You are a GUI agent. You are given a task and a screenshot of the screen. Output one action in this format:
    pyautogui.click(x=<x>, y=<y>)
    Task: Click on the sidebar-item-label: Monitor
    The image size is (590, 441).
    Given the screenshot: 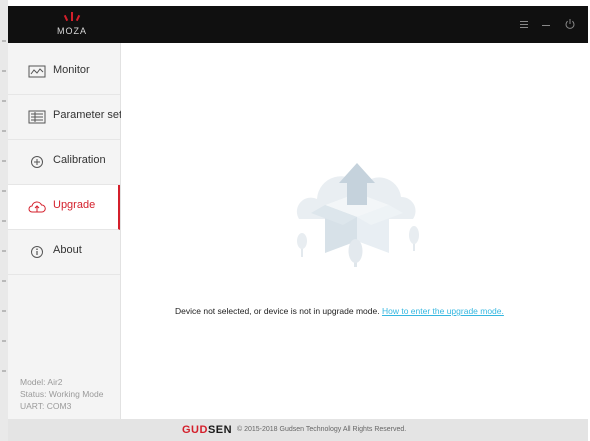 What is the action you would take?
    pyautogui.click(x=71, y=70)
    